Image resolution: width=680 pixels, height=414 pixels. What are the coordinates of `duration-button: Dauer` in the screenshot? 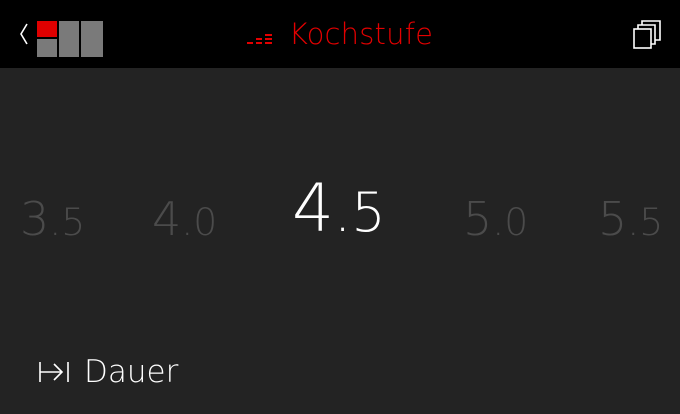 It's located at (108, 372).